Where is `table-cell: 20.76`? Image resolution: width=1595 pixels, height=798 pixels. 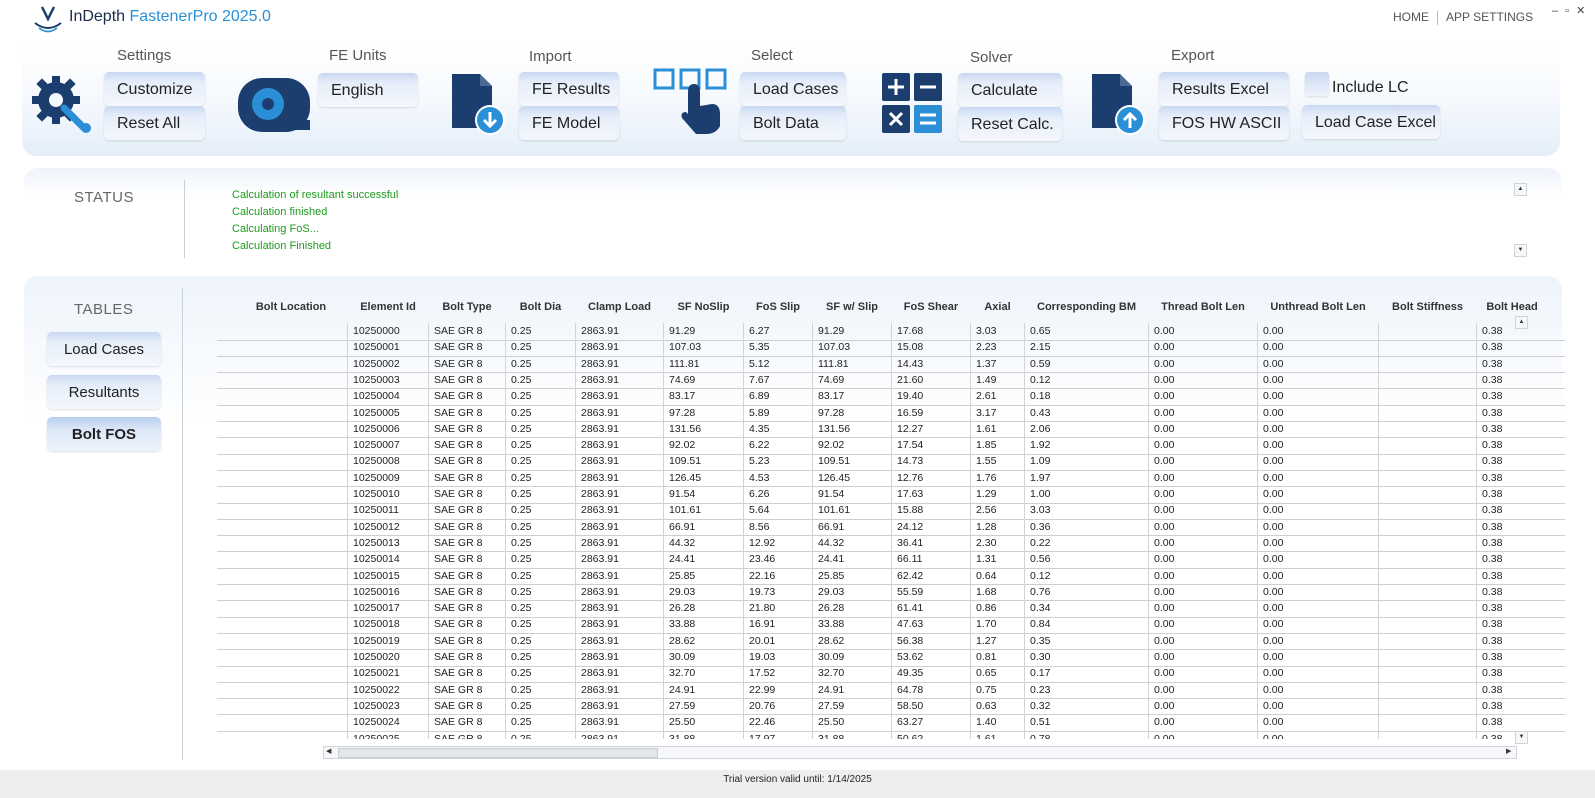 table-cell: 20.76 is located at coordinates (762, 705).